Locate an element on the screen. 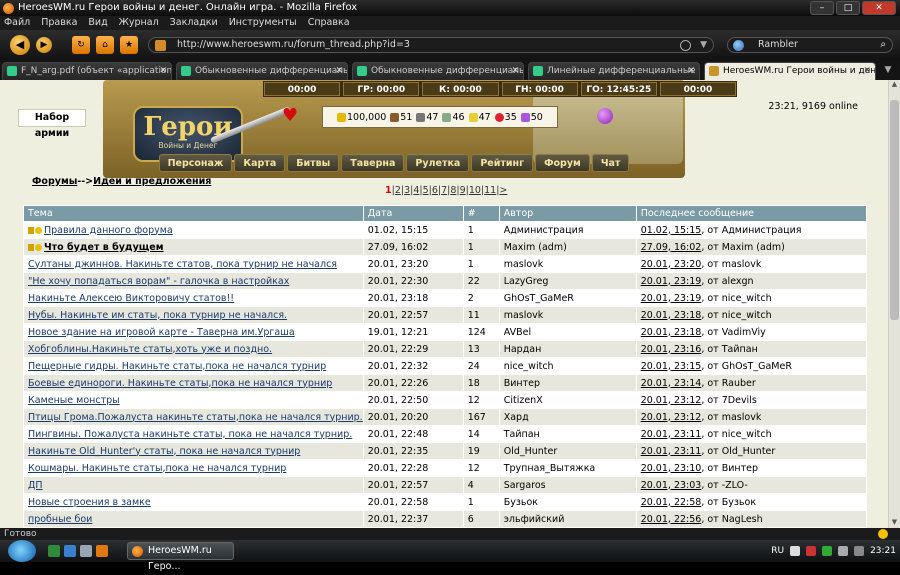  topic-link: Накиньте Алексею Викторовичу статов!! is located at coordinates (131, 298).